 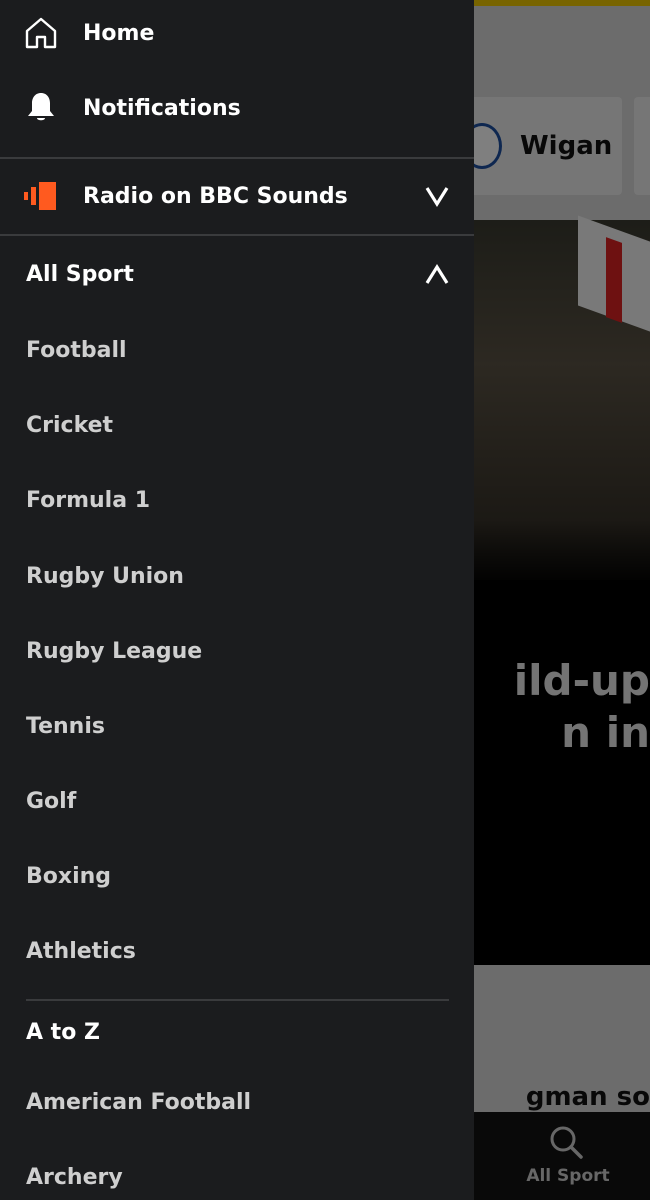 What do you see at coordinates (41, 33) in the screenshot?
I see `home-icon` at bounding box center [41, 33].